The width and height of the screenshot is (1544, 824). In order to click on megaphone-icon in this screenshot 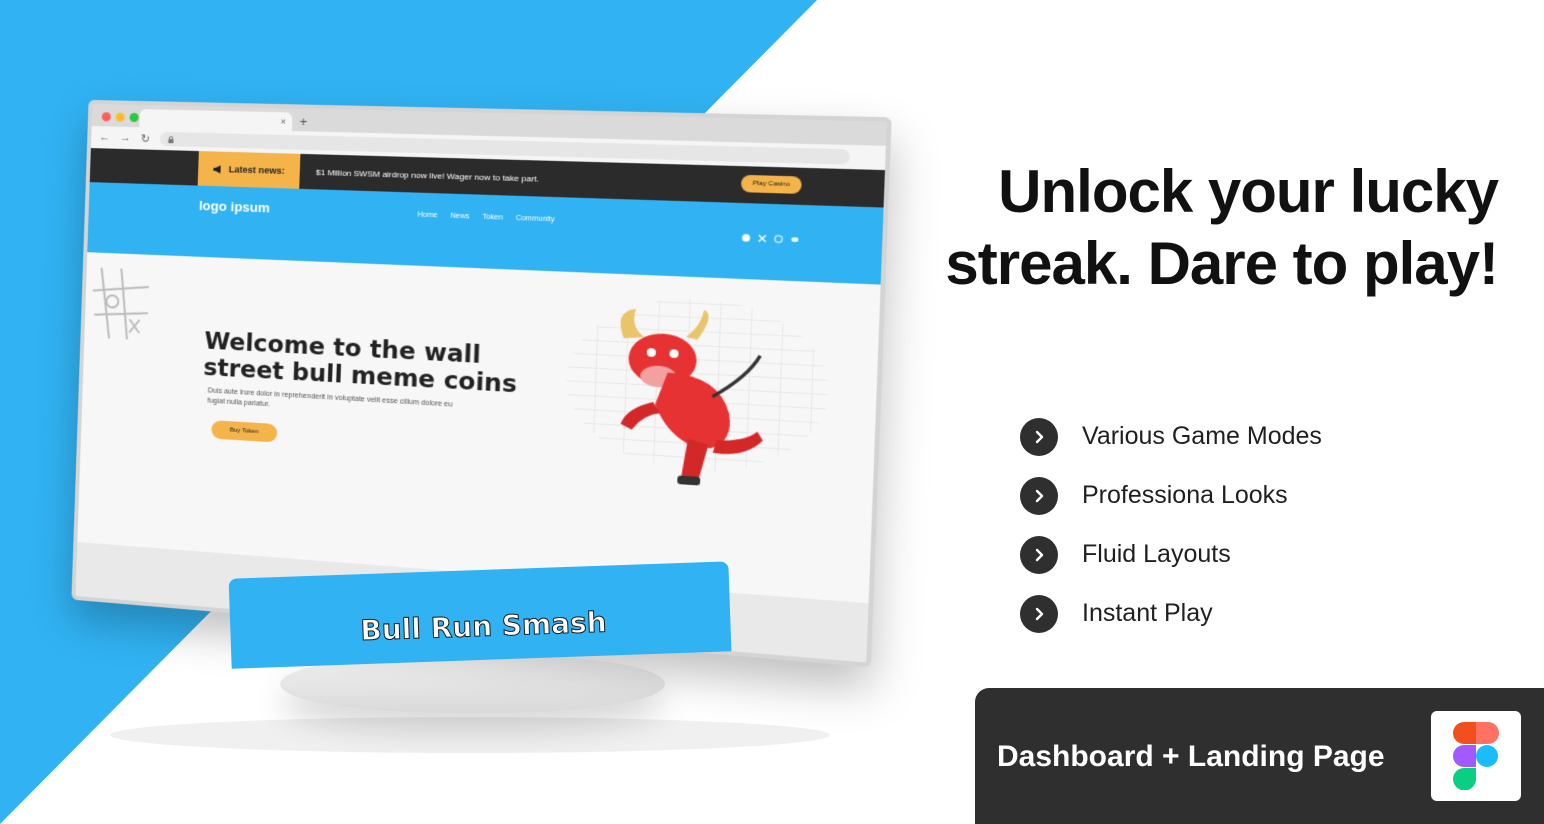, I will do `click(217, 169)`.